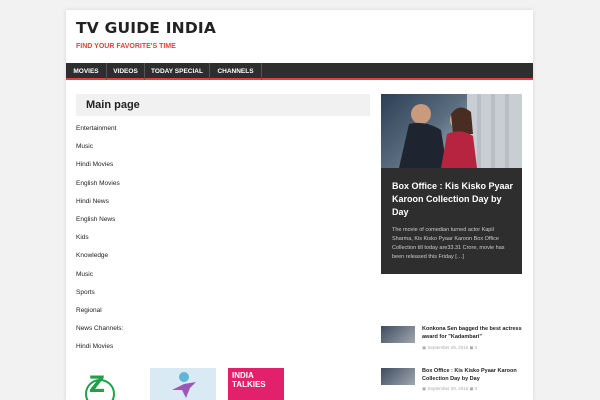 Image resolution: width=600 pixels, height=400 pixels. What do you see at coordinates (256, 384) in the screenshot?
I see `india-talkies-logo: INDIA TALKIES` at bounding box center [256, 384].